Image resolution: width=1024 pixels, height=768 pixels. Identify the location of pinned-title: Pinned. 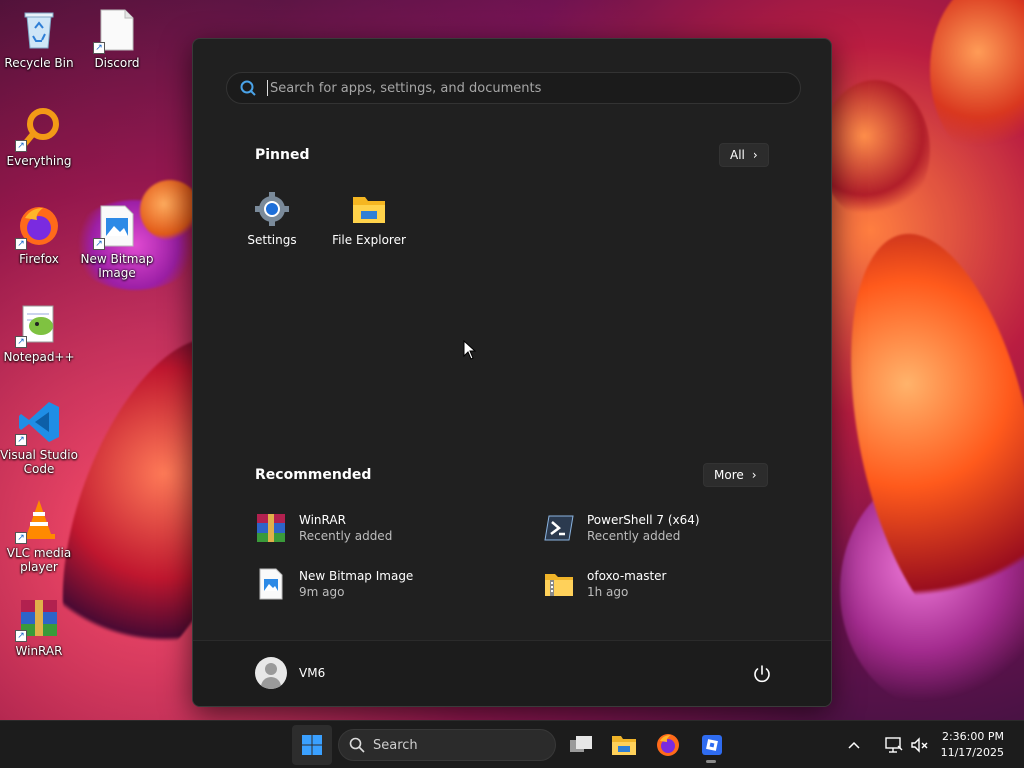
(282, 155).